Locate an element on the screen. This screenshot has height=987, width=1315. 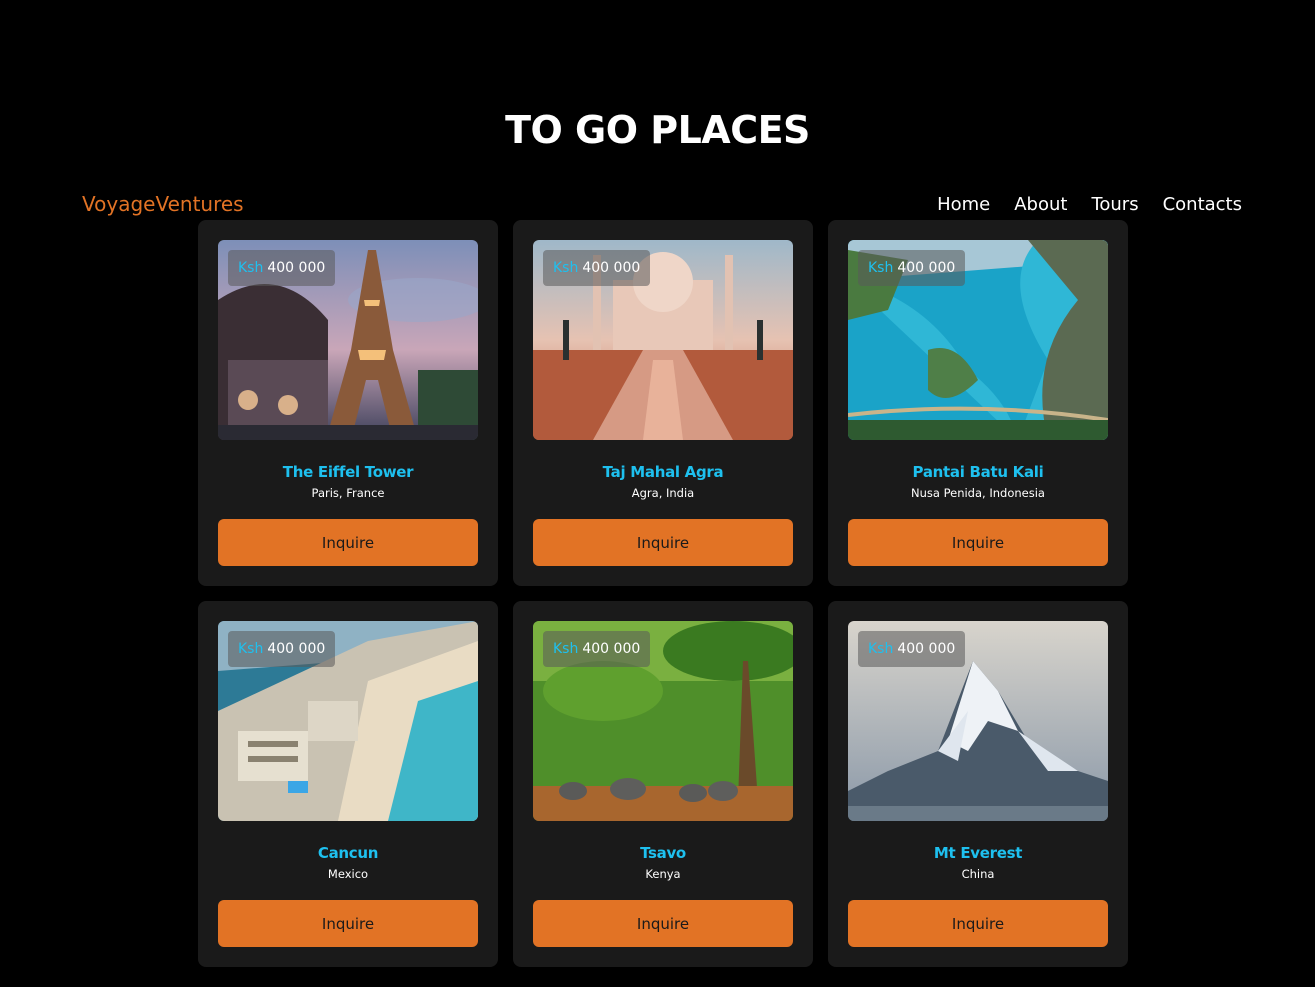
tsavo-photo: Ksh 400 000 is located at coordinates (663, 721).